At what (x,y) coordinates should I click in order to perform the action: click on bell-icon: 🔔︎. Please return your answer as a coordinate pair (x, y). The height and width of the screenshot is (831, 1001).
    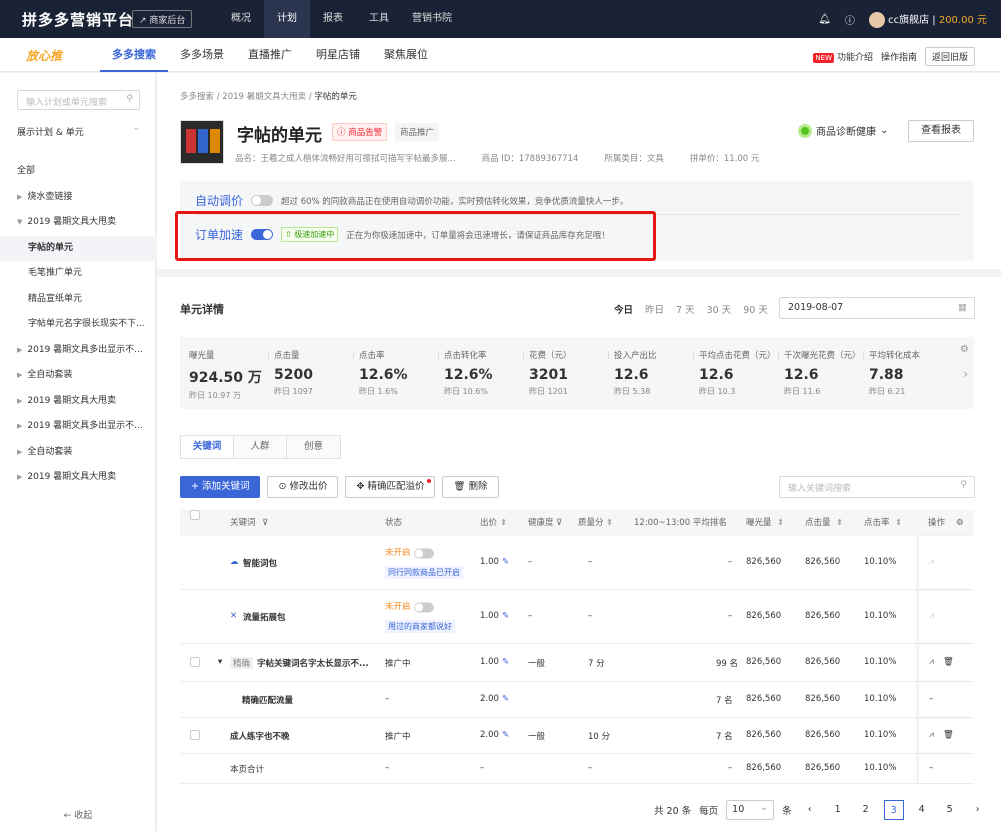
    Looking at the image, I should click on (824, 19).